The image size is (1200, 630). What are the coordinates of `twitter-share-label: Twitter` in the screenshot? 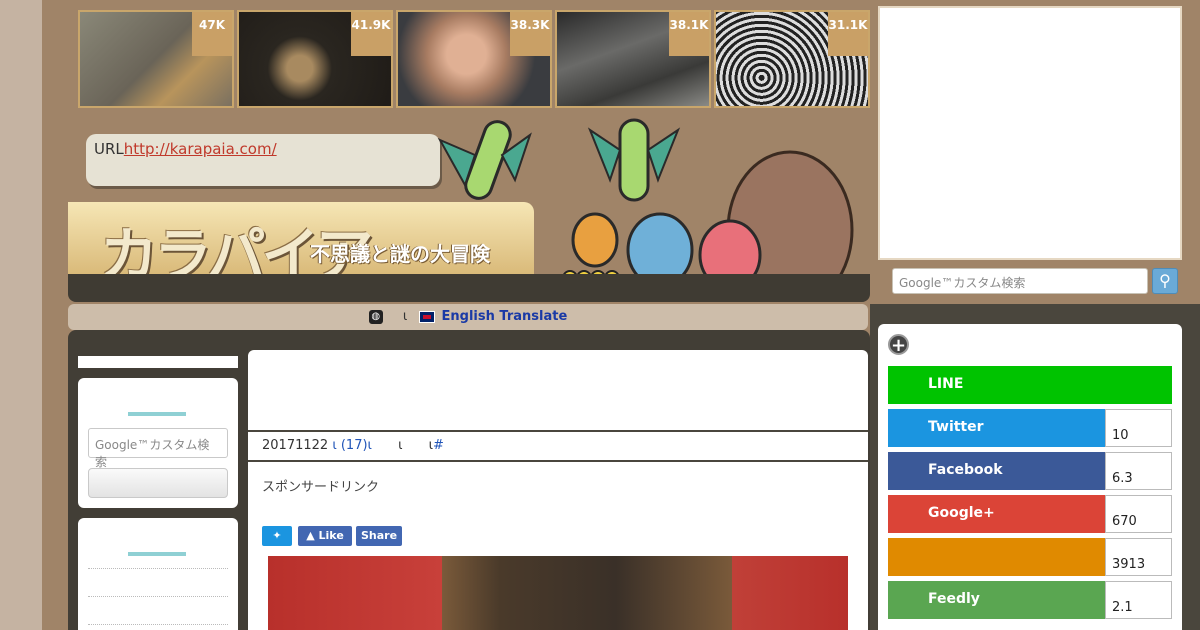 It's located at (996, 428).